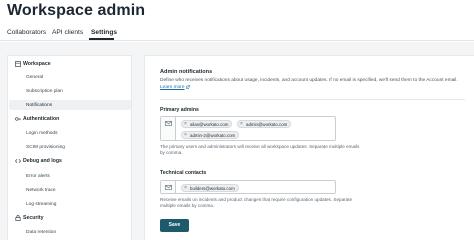 The width and height of the screenshot is (474, 240). Describe the element at coordinates (18, 218) in the screenshot. I see `lock-icon` at that location.